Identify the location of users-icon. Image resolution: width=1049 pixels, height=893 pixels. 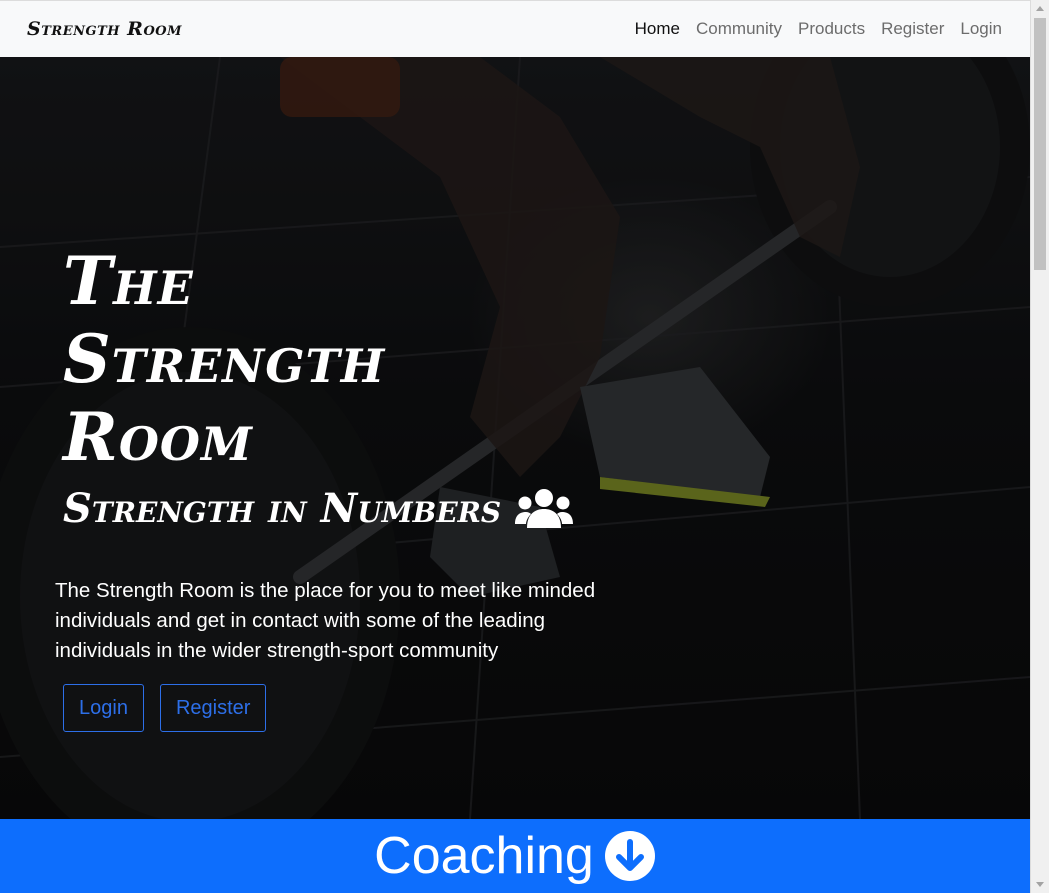
(544, 508).